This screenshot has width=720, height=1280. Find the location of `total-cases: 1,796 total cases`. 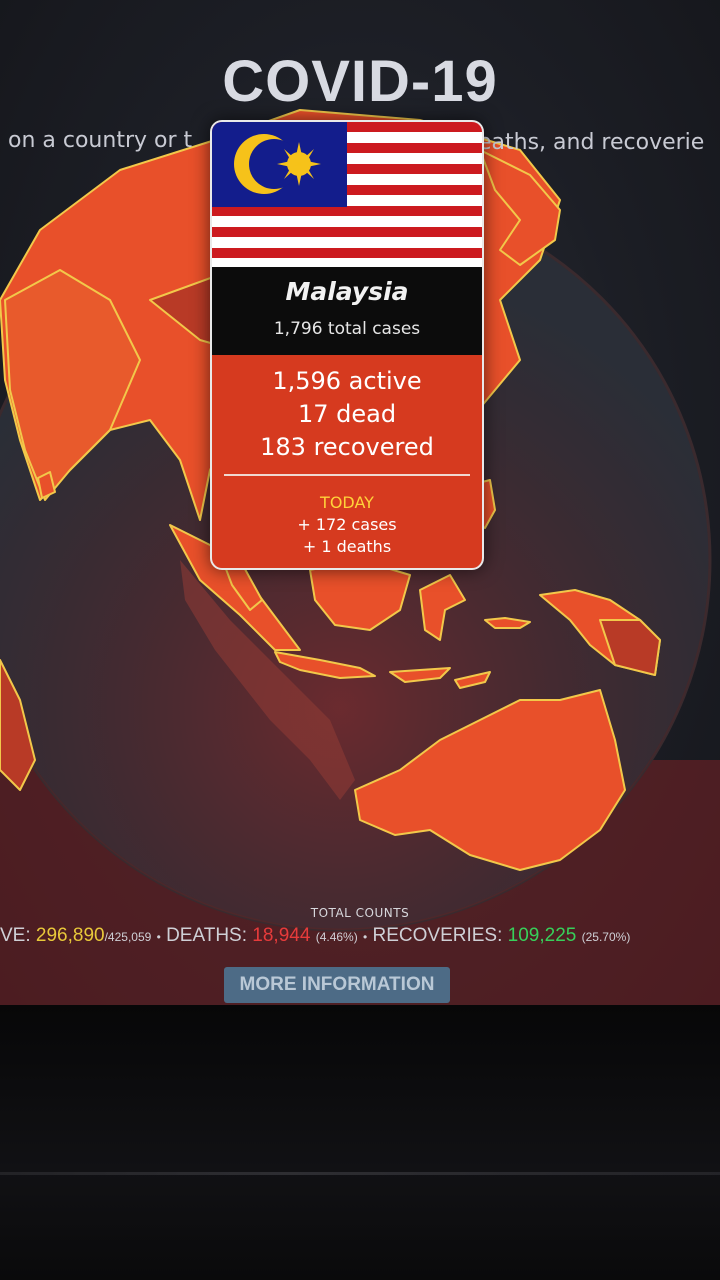

total-cases: 1,796 total cases is located at coordinates (347, 329).